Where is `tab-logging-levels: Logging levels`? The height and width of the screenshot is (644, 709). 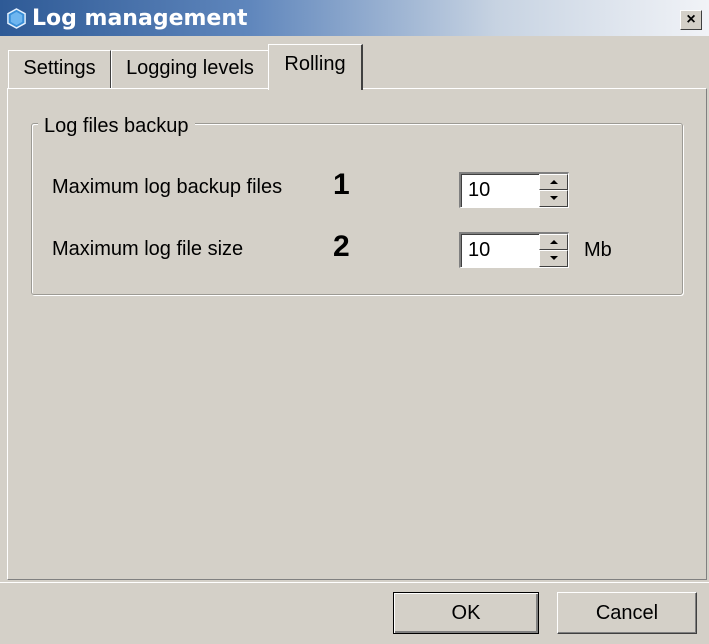
tab-logging-levels: Logging levels is located at coordinates (190, 69).